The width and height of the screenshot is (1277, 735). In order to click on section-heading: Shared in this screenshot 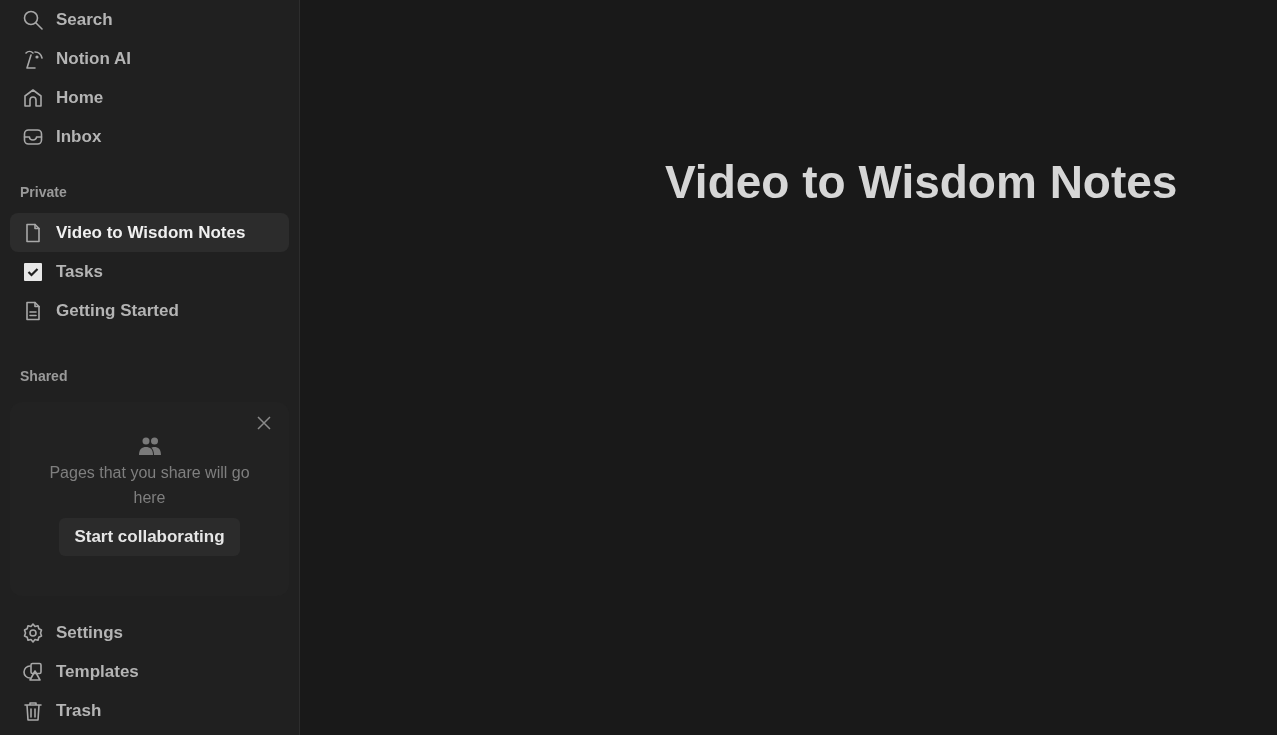, I will do `click(44, 376)`.